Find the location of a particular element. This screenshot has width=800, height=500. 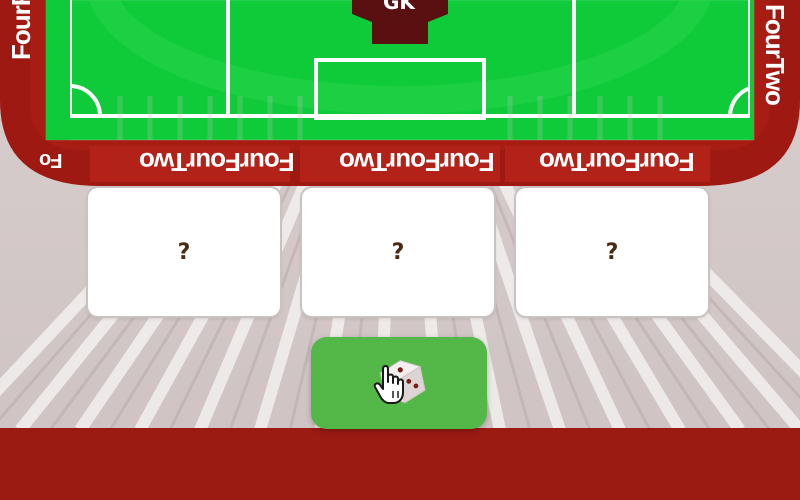

hand-pointer-icon is located at coordinates (388, 384).